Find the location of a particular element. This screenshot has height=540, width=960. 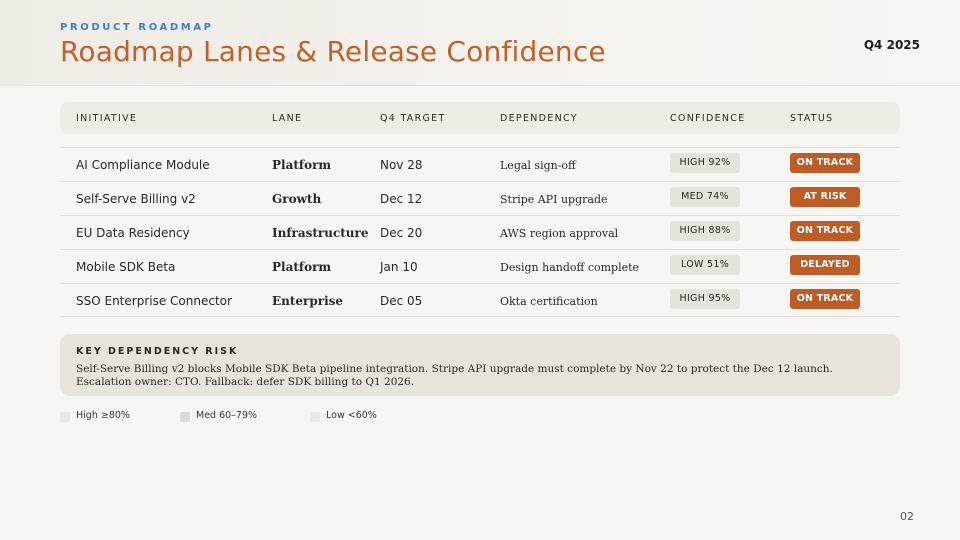

callout-title: KEY DEPENDENCY RISK is located at coordinates (157, 351).